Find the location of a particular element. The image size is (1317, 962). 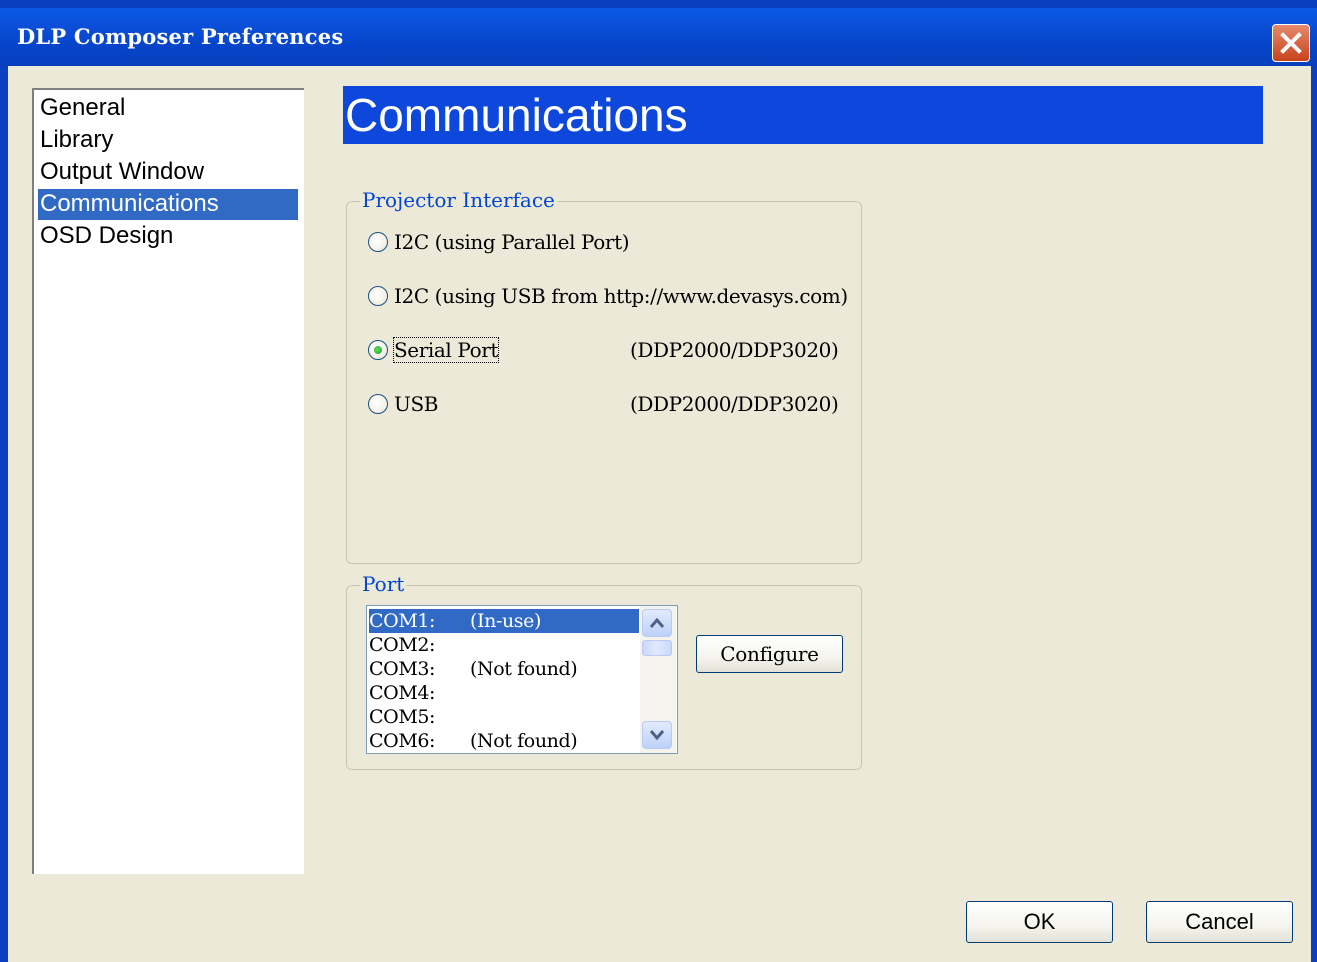

radio-usb: USB is located at coordinates (403, 404).